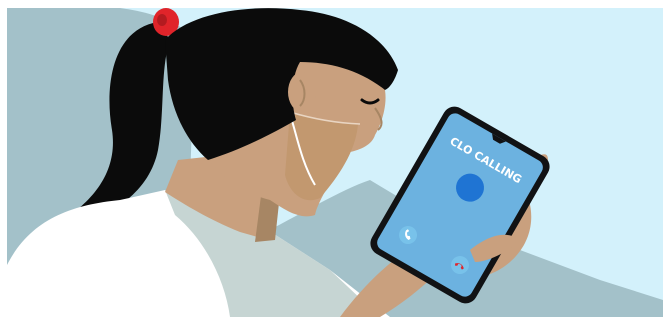  What do you see at coordinates (302, 92) in the screenshot?
I see `ear` at bounding box center [302, 92].